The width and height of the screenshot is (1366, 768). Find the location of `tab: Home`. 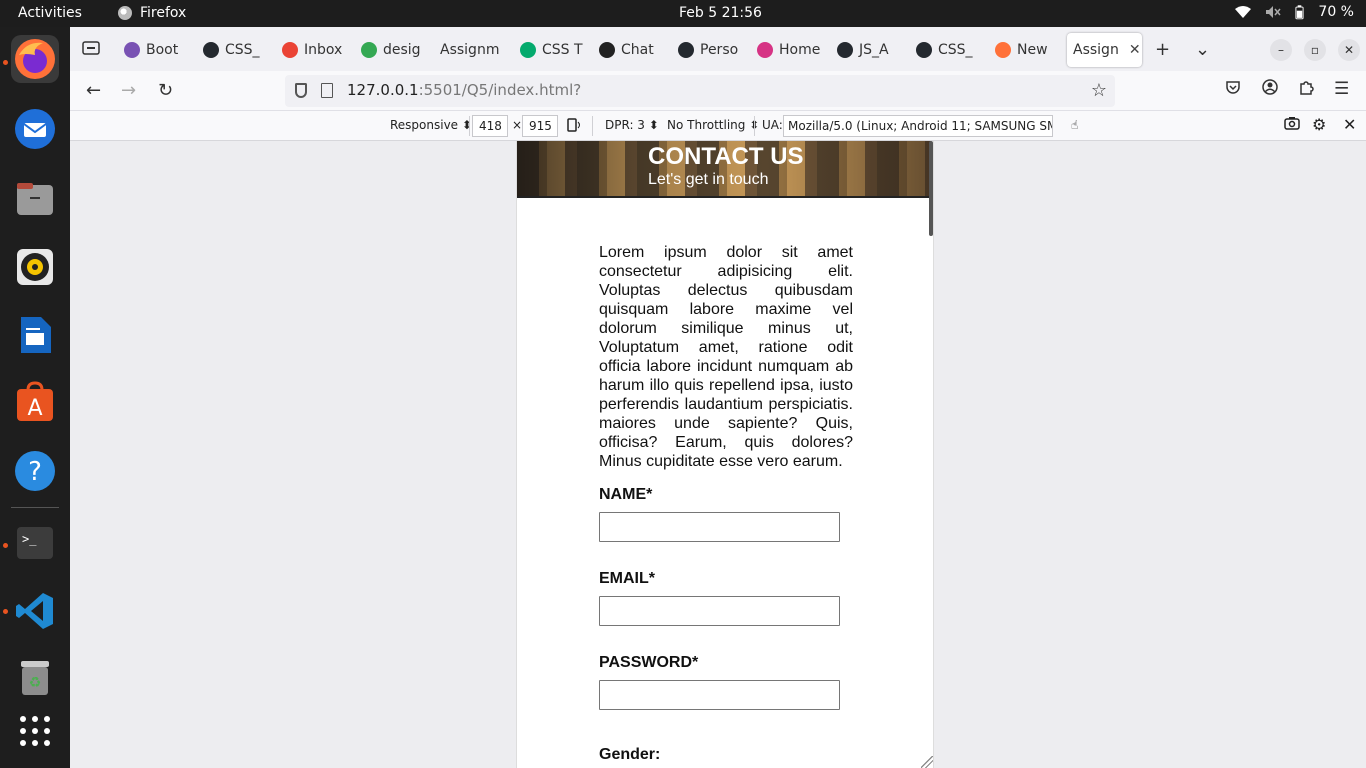

tab: Home is located at coordinates (786, 50).